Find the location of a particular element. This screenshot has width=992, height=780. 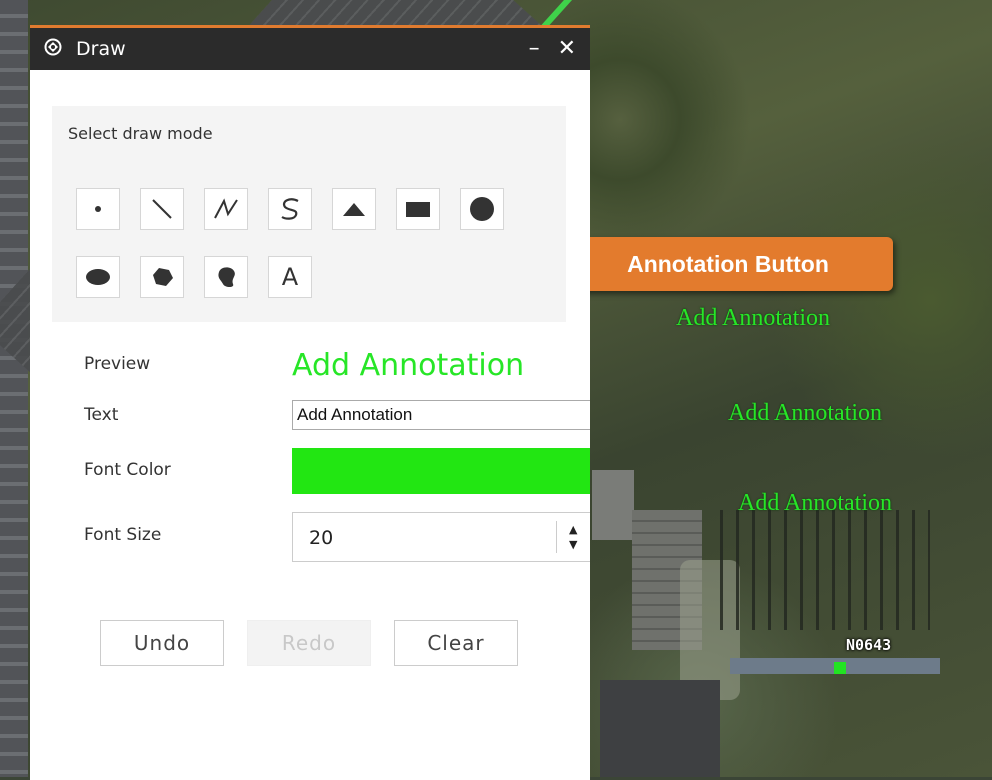

rectangle-icon is located at coordinates (418, 209).